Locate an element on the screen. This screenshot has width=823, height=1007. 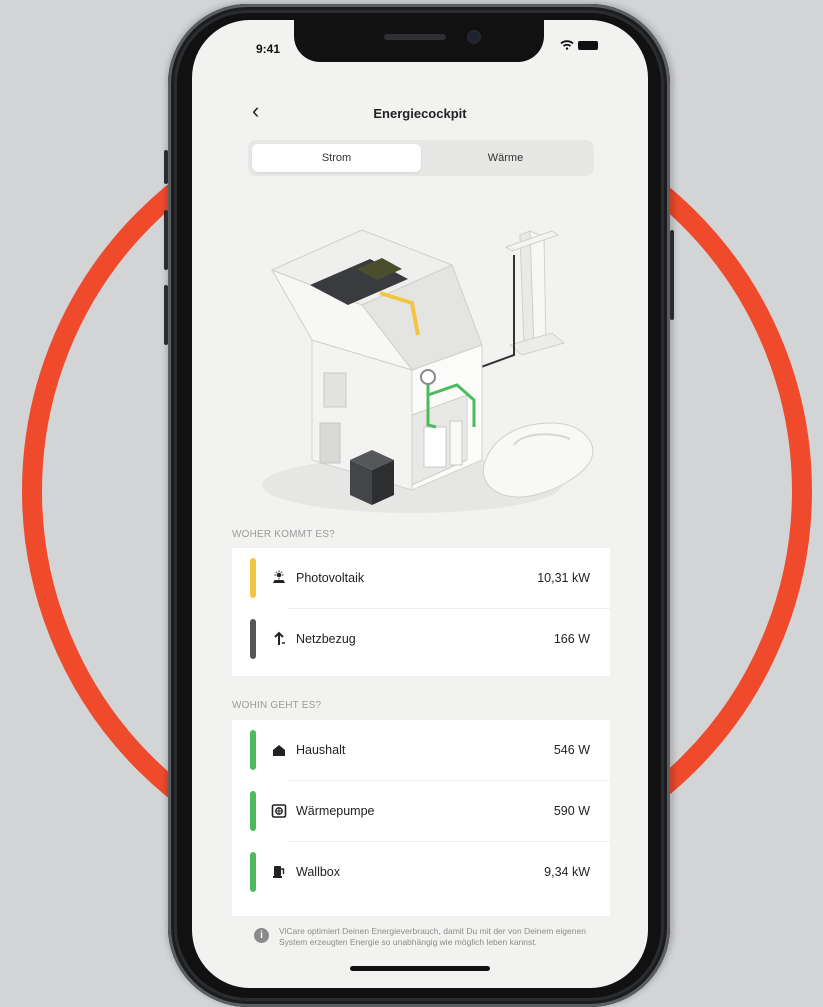
front-camera is located at coordinates (474, 37).